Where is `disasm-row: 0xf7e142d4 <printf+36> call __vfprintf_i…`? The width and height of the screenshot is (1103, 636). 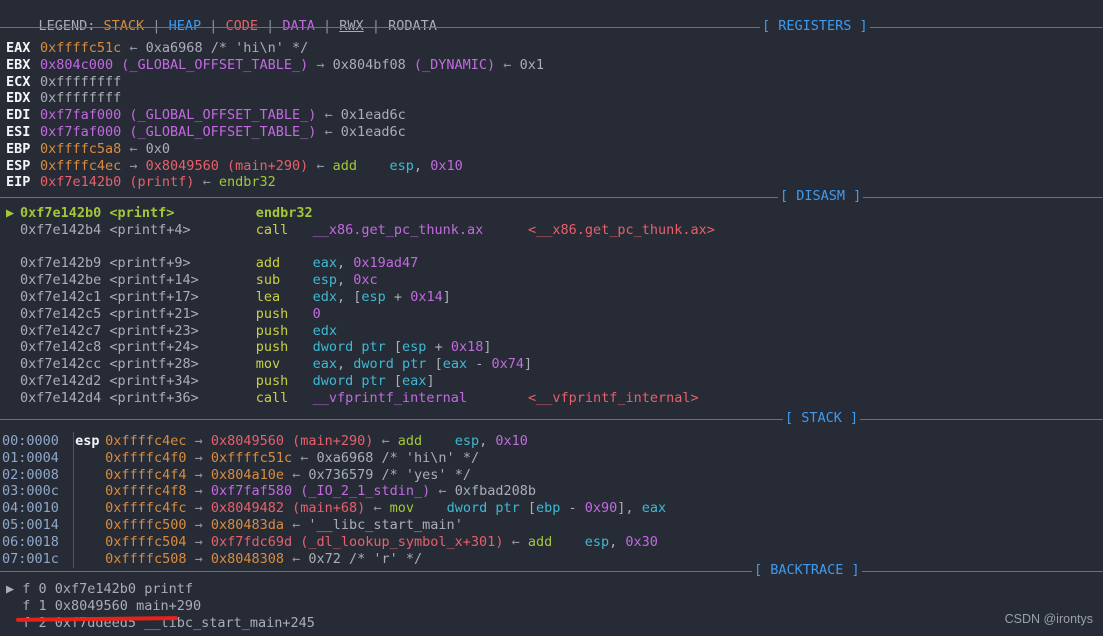
disasm-row: 0xf7e142d4 <printf+36> call __vfprintf_i… is located at coordinates (236, 398).